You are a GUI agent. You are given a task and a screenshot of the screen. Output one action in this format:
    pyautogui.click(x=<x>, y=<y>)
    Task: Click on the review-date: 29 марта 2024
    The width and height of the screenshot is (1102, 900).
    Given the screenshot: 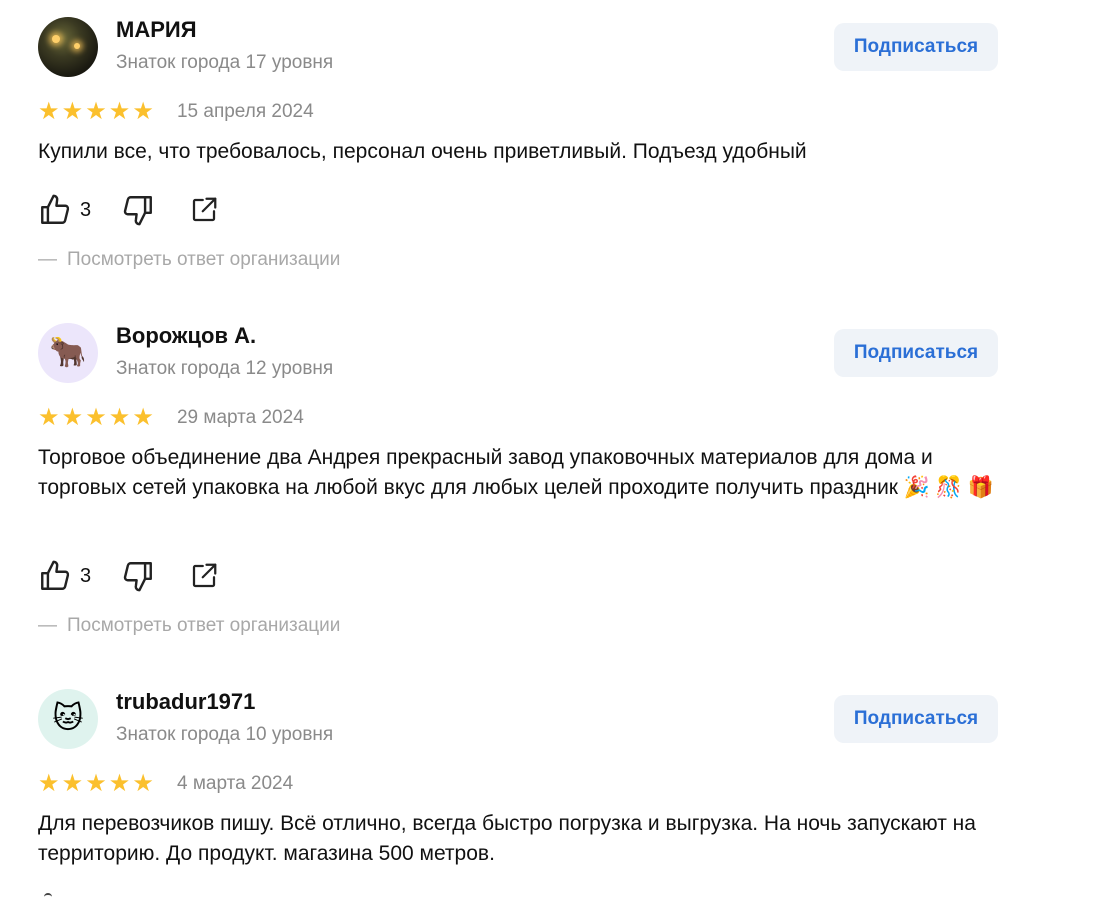 What is the action you would take?
    pyautogui.click(x=240, y=417)
    